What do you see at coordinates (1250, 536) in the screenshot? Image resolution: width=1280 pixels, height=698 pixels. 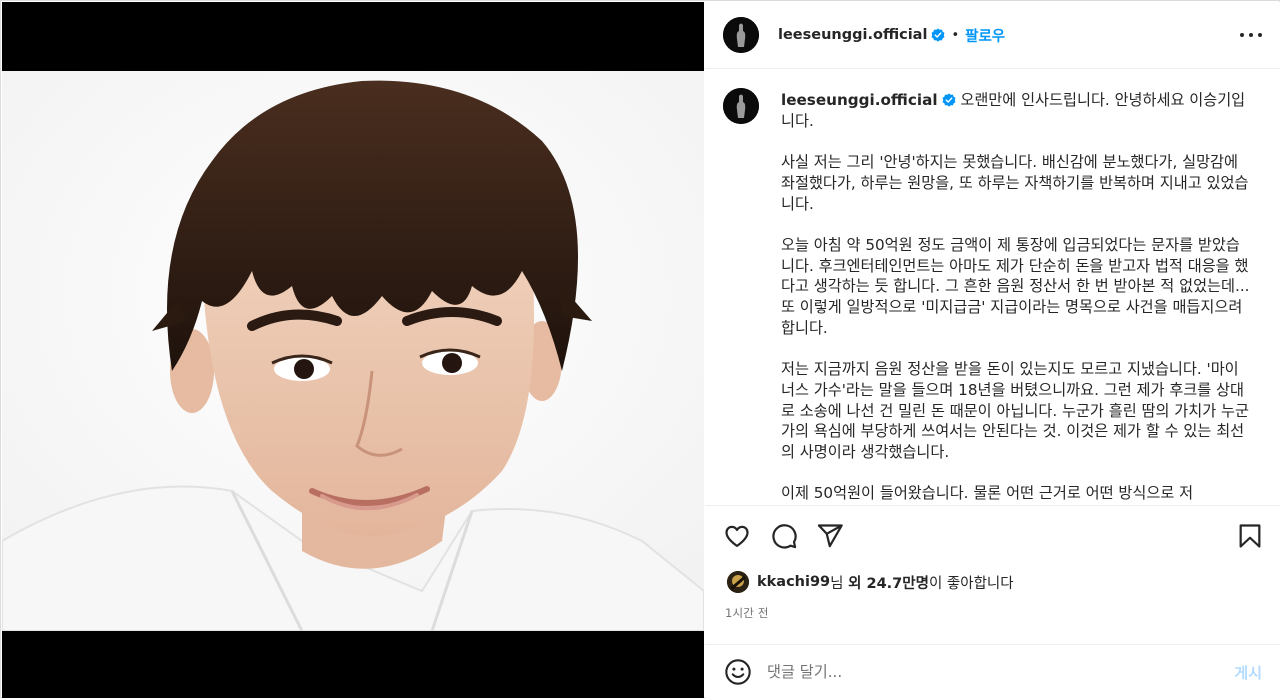 I see `bookmark-icon` at bounding box center [1250, 536].